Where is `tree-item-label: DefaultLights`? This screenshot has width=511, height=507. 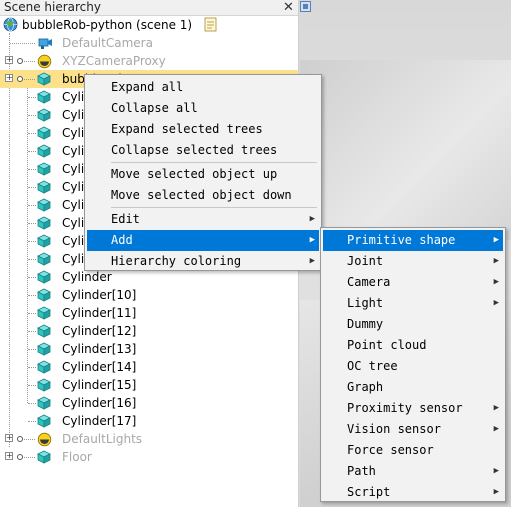 tree-item-label: DefaultLights is located at coordinates (102, 439).